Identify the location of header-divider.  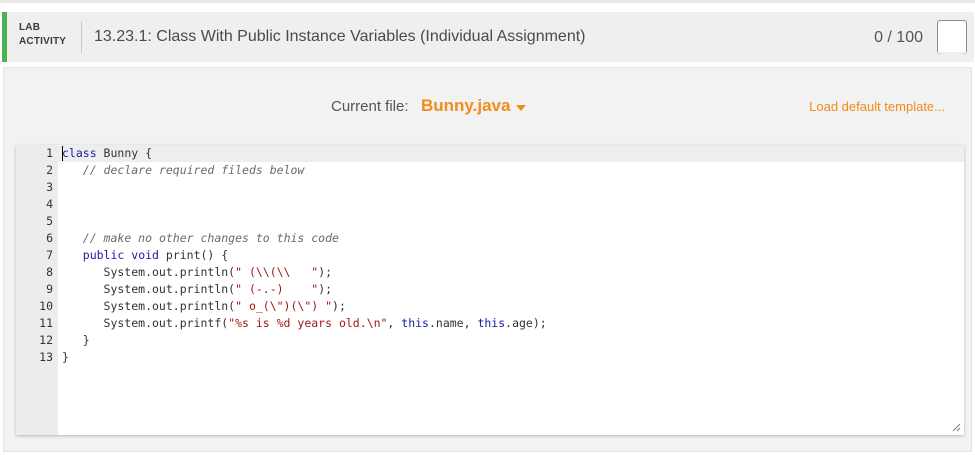
(81, 37).